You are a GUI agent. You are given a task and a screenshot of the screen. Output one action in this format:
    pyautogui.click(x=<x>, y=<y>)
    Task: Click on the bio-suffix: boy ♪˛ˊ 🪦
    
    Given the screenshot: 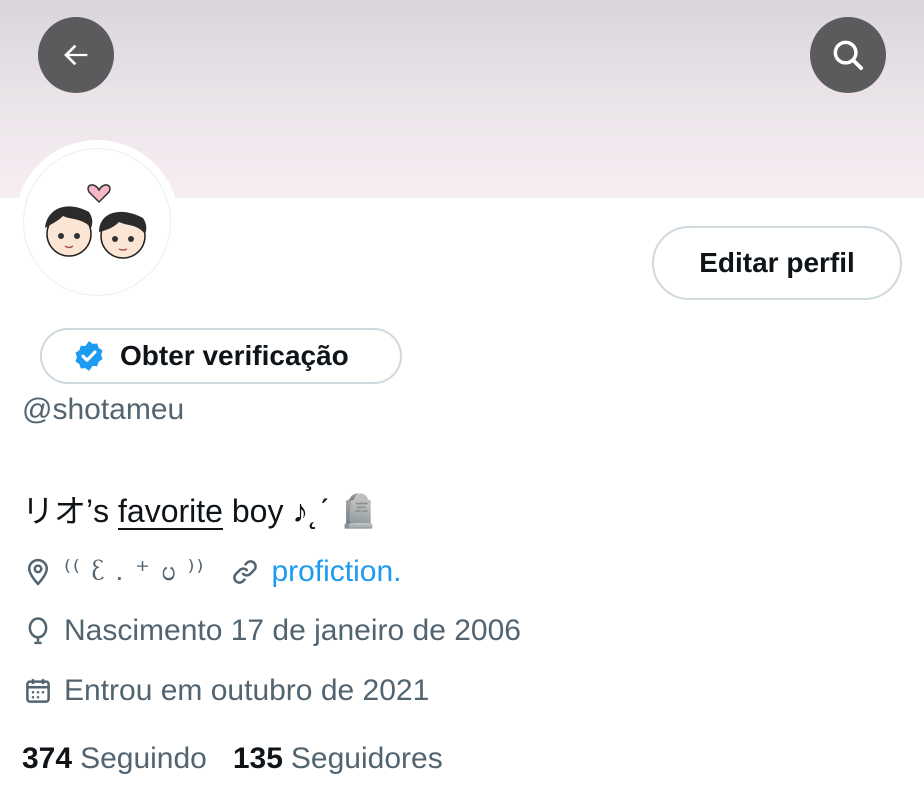 What is the action you would take?
    pyautogui.click(x=300, y=511)
    